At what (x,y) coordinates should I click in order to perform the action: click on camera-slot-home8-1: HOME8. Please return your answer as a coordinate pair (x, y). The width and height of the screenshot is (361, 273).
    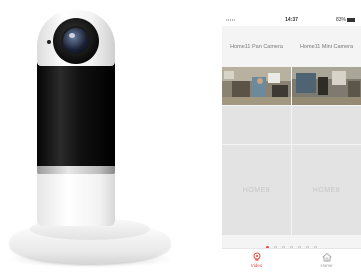
    Looking at the image, I should click on (256, 190).